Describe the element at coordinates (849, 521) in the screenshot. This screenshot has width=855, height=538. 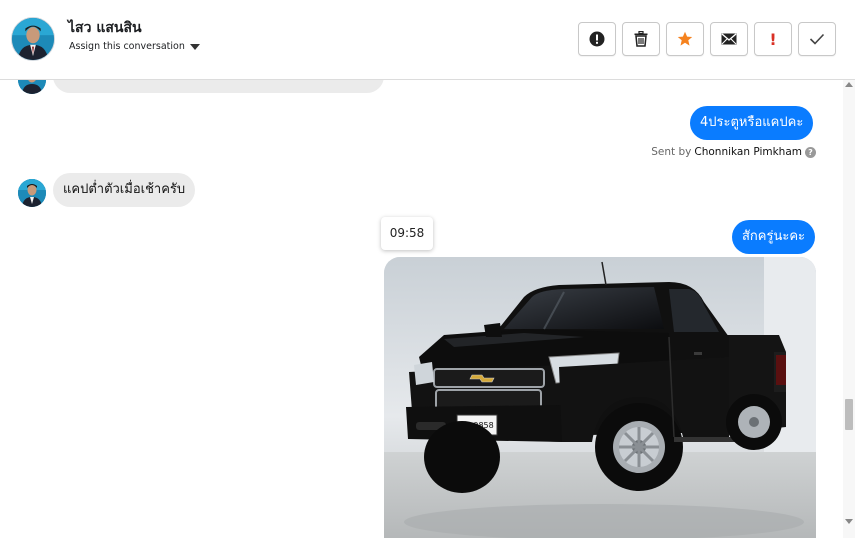
I see `scroll-down-arrow-icon` at that location.